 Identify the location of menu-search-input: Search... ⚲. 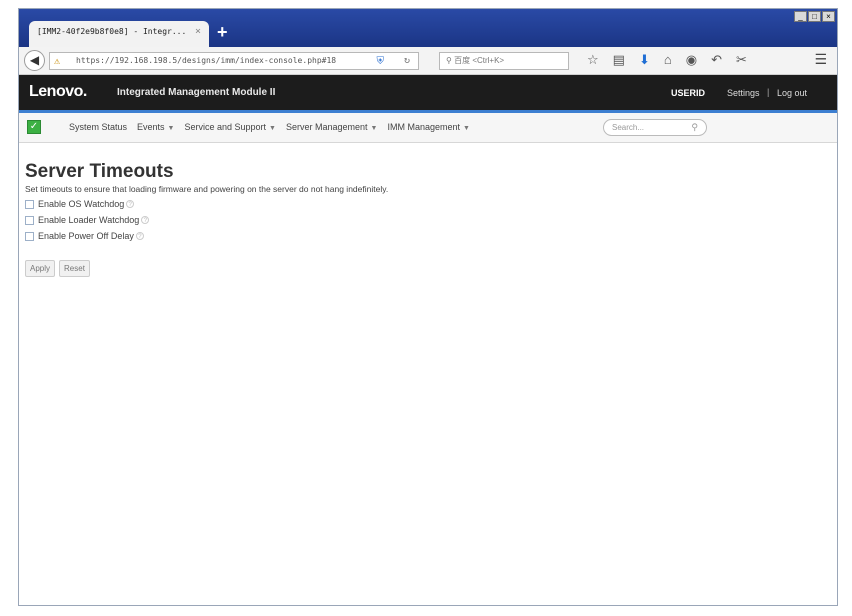
(655, 127).